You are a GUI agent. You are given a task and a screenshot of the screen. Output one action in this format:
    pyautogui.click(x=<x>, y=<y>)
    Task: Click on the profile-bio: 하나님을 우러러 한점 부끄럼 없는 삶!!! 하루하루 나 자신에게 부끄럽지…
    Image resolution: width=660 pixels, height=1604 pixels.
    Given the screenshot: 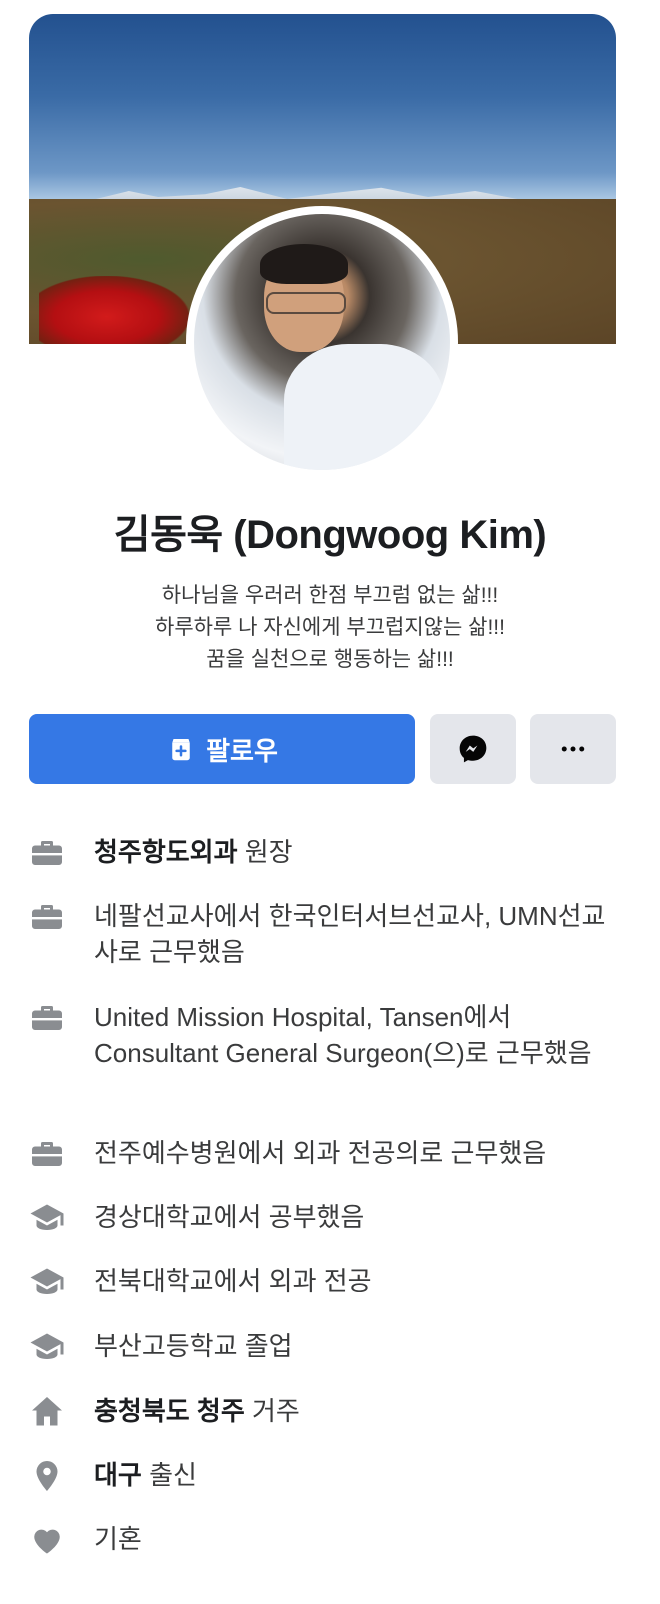 What is the action you would take?
    pyautogui.click(x=330, y=628)
    